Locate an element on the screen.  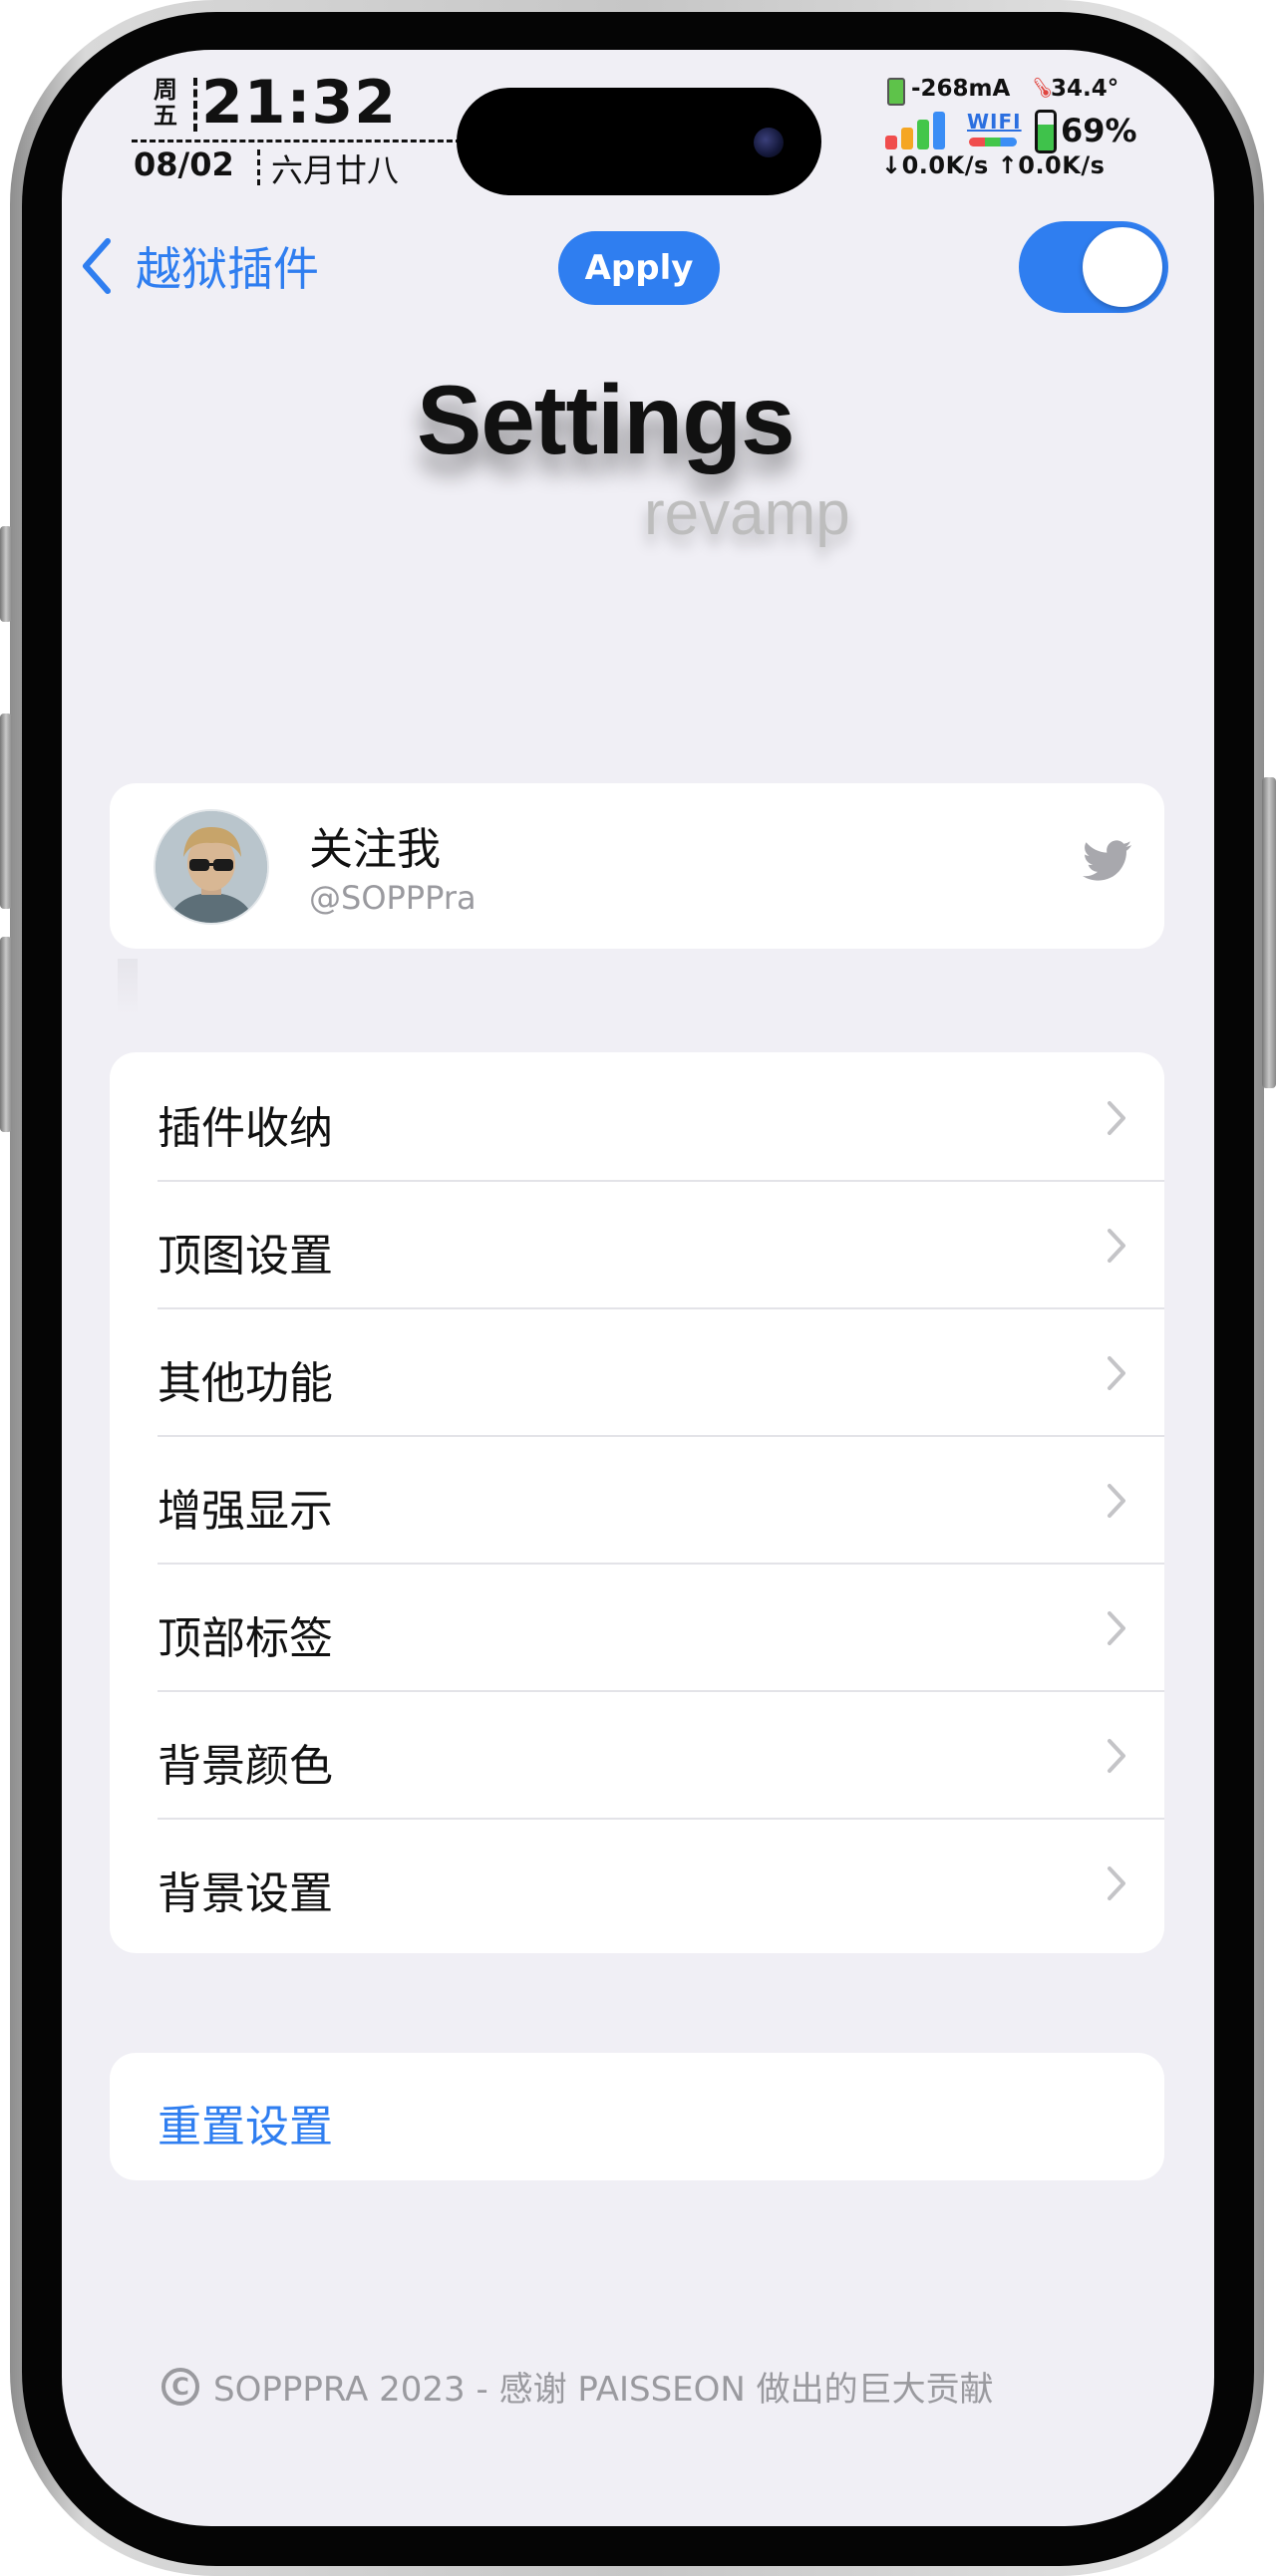
status-date-divider is located at coordinates (258, 167).